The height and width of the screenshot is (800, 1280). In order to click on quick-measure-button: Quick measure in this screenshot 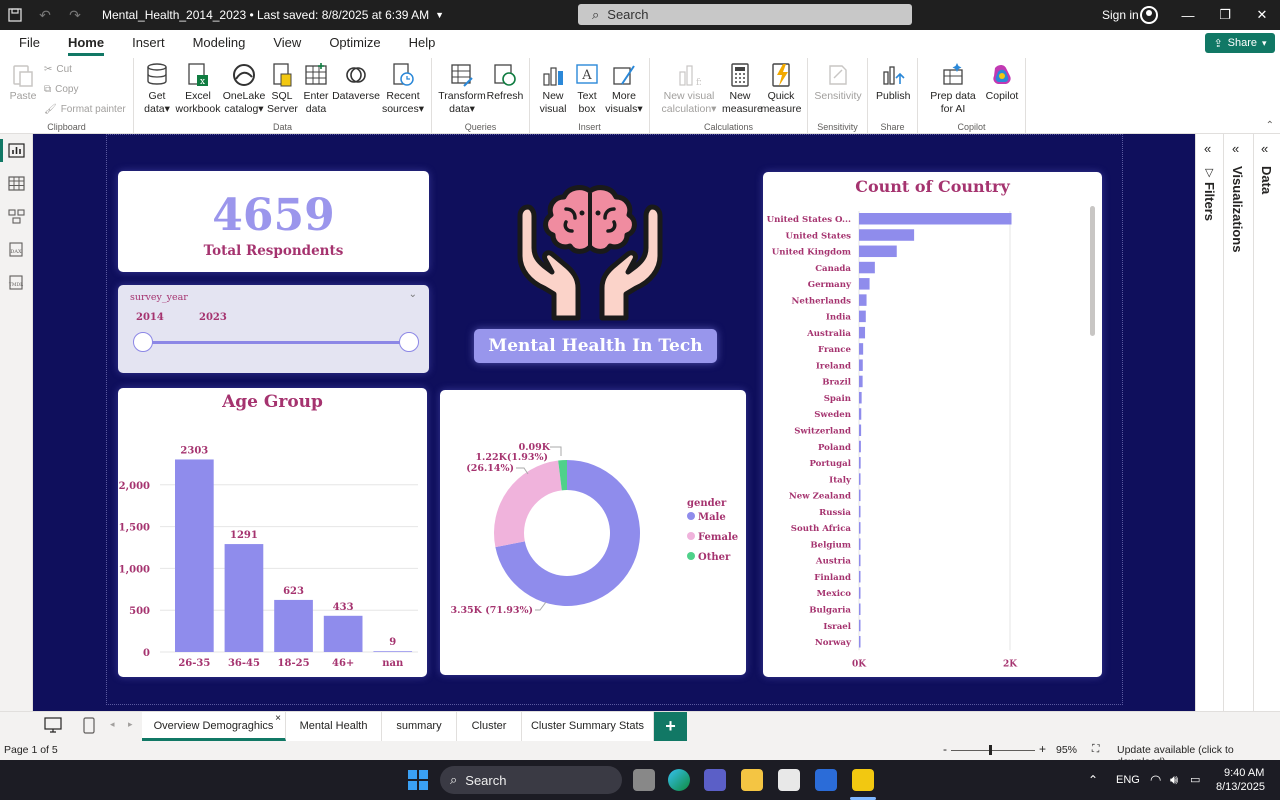, I will do `click(781, 89)`.